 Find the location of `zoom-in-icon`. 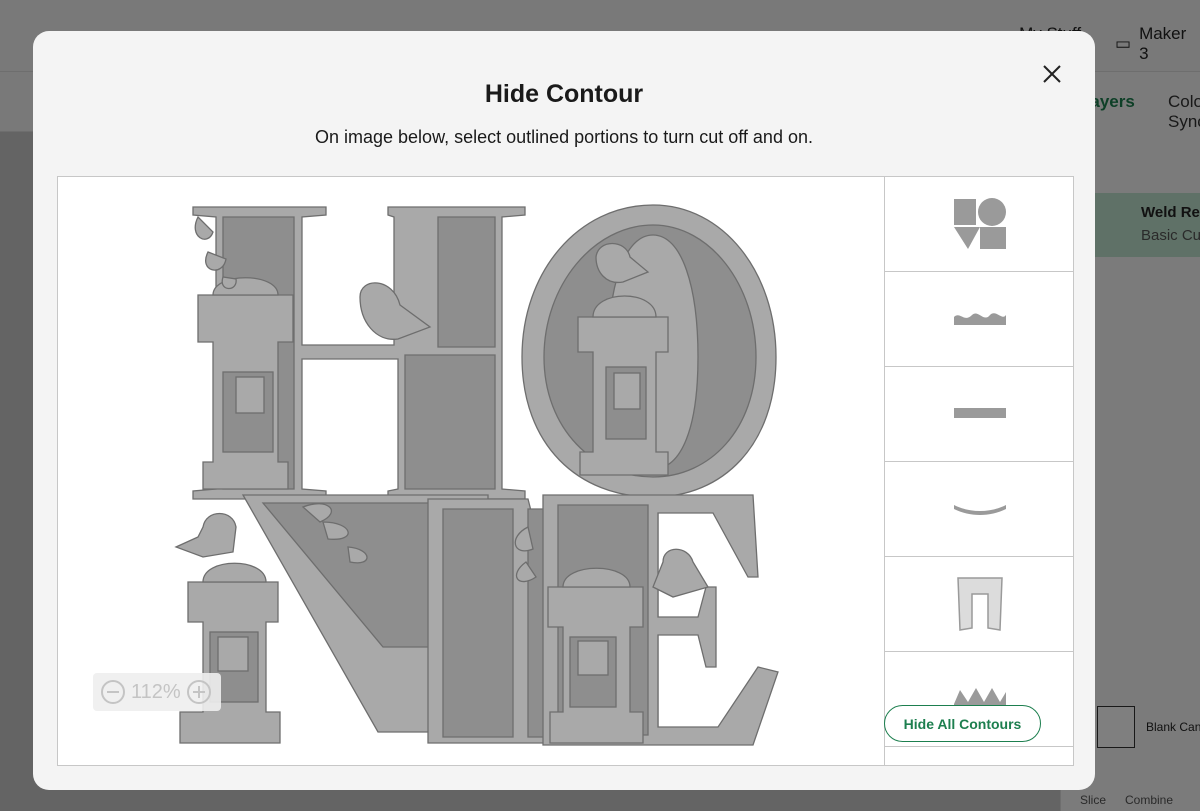

zoom-in-icon is located at coordinates (198, 692).